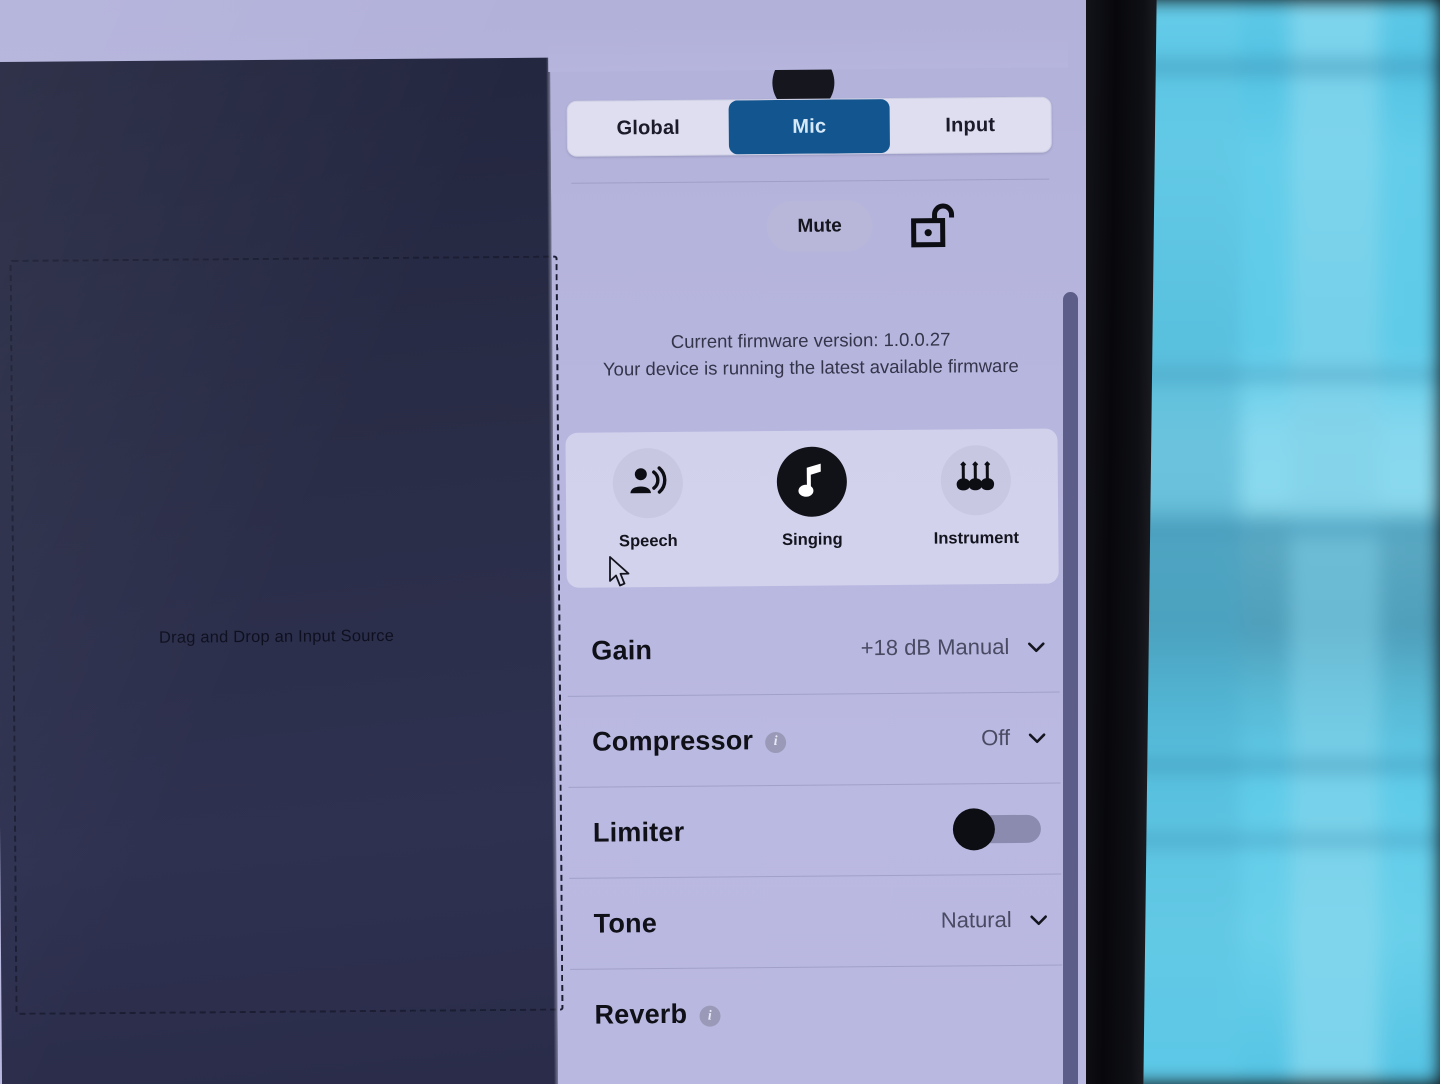 Image resolution: width=1440 pixels, height=1084 pixels. I want to click on setting-compressor-label: Compressor, so click(672, 740).